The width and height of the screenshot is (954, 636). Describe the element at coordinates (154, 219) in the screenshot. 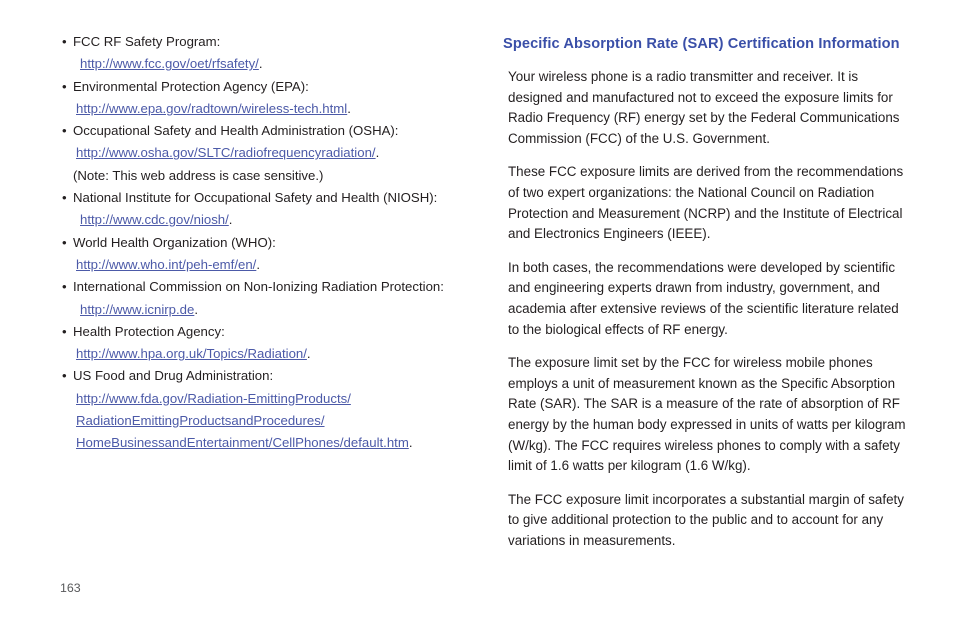

I see `external-link: http://www.cdc.gov/niosh/` at that location.